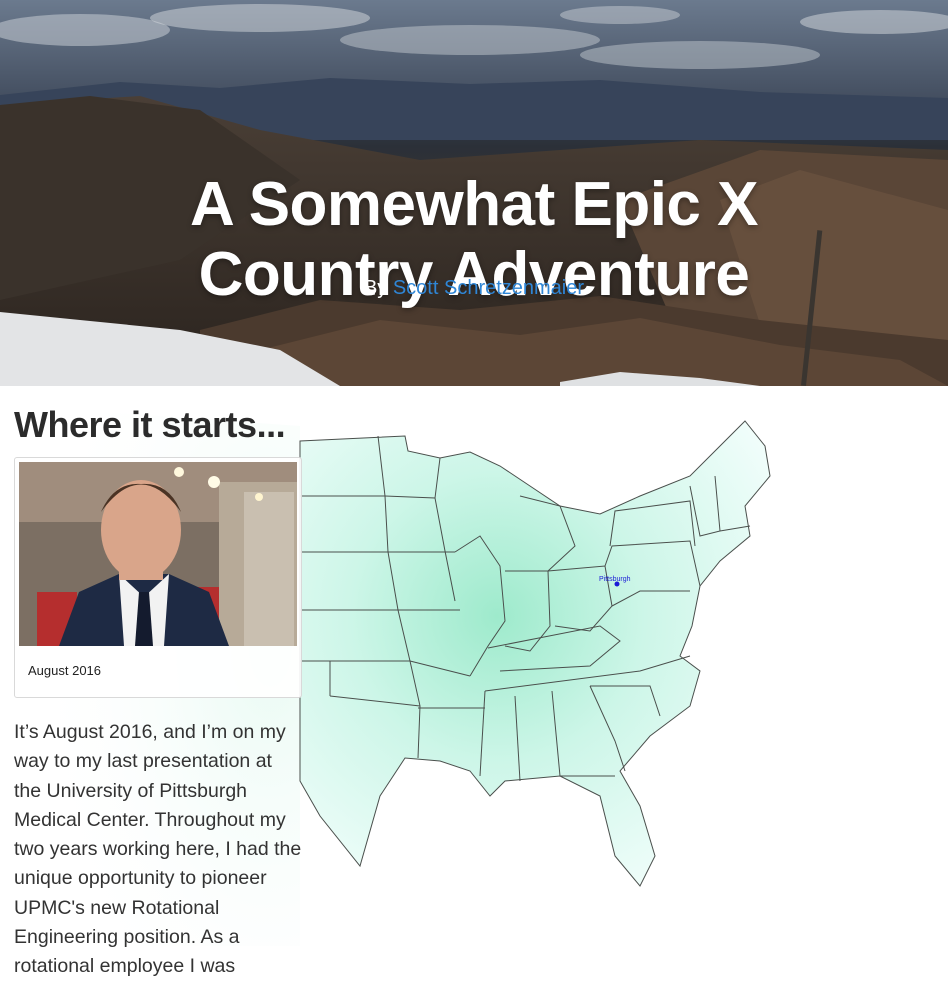 This screenshot has width=948, height=982. What do you see at coordinates (488, 288) in the screenshot?
I see `author-link: Scott Schretzenmaier` at bounding box center [488, 288].